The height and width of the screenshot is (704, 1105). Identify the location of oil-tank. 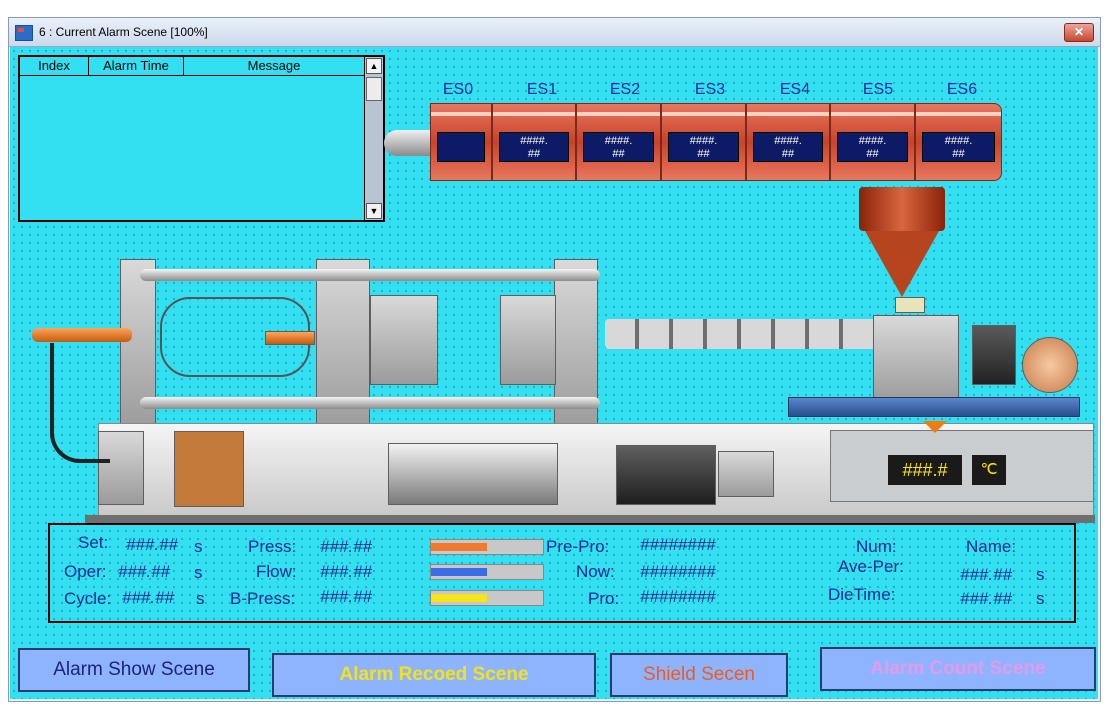
(473, 474).